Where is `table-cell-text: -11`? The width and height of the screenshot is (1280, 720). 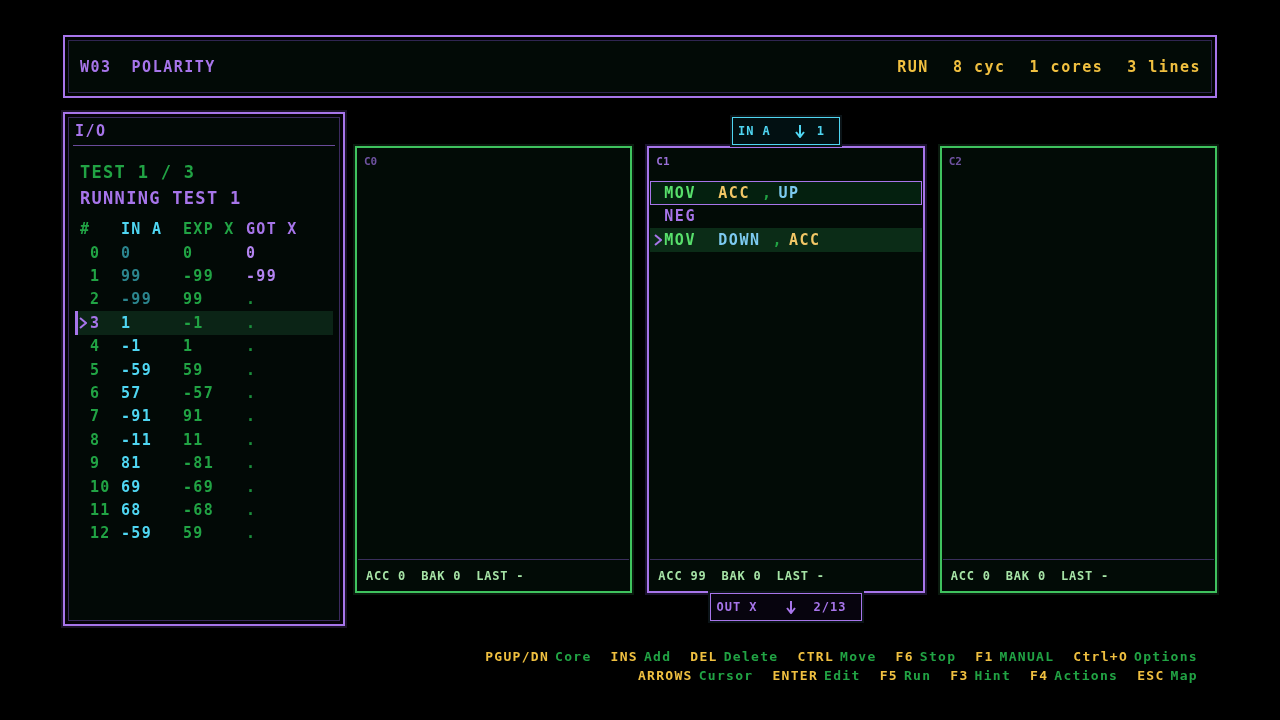
table-cell-text: -11 is located at coordinates (137, 439).